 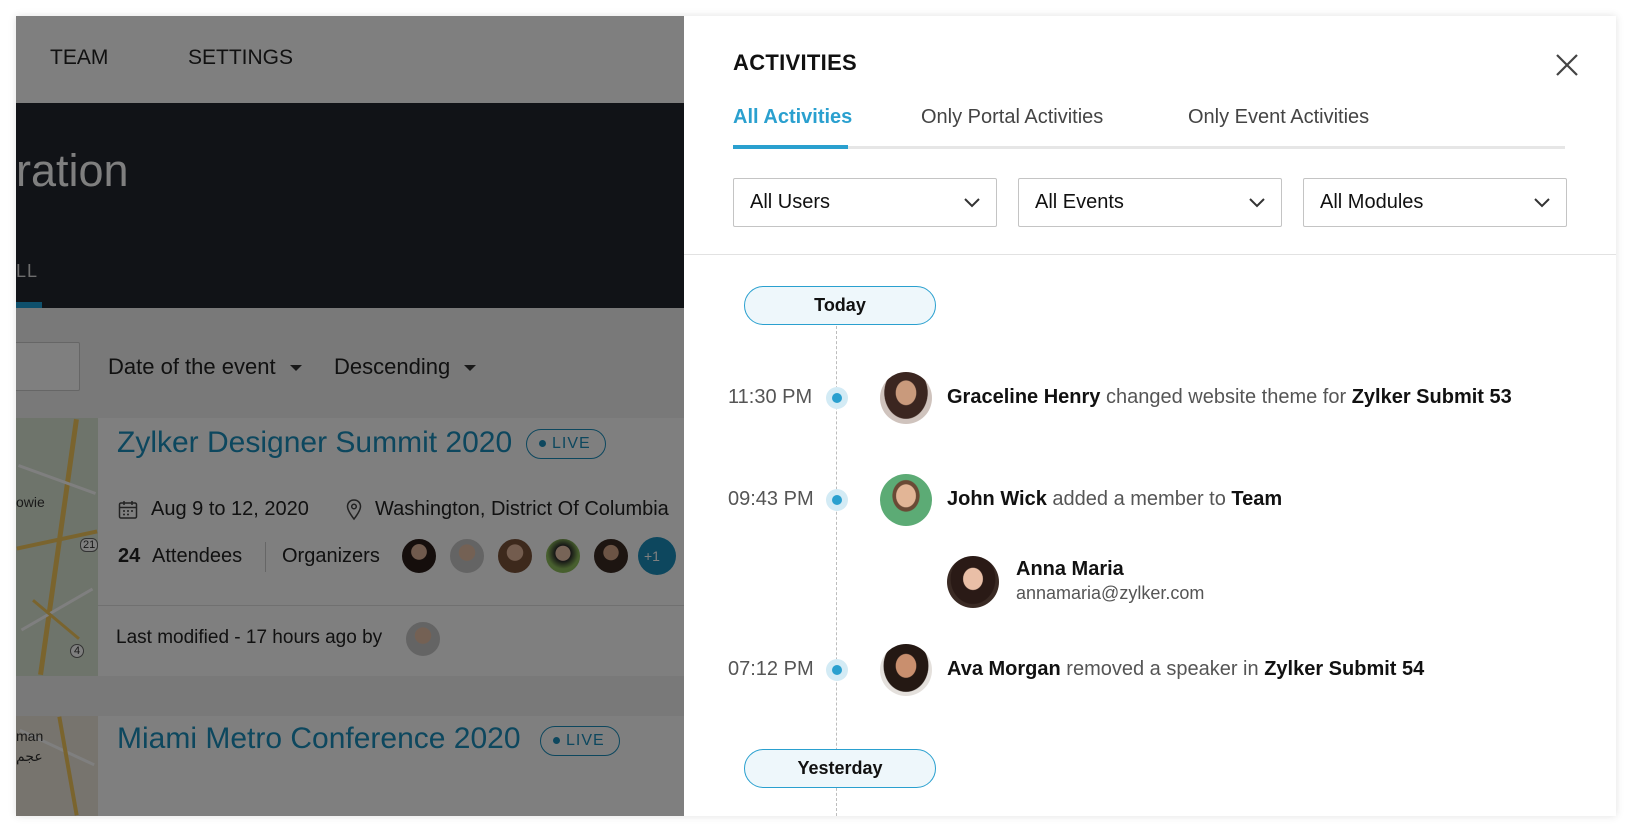 What do you see at coordinates (1110, 593) in the screenshot?
I see `member-email: annamaria@zylker.com` at bounding box center [1110, 593].